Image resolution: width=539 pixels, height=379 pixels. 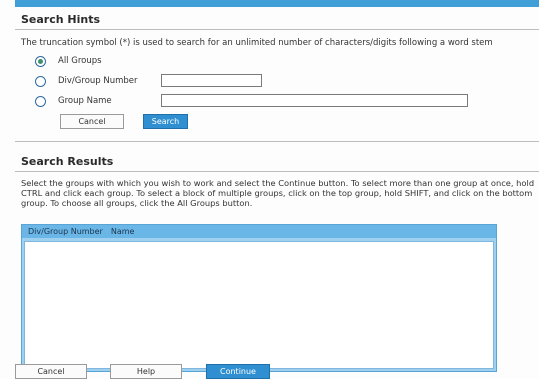 I want to click on radio-label-all-groups: All Groups, so click(x=80, y=61).